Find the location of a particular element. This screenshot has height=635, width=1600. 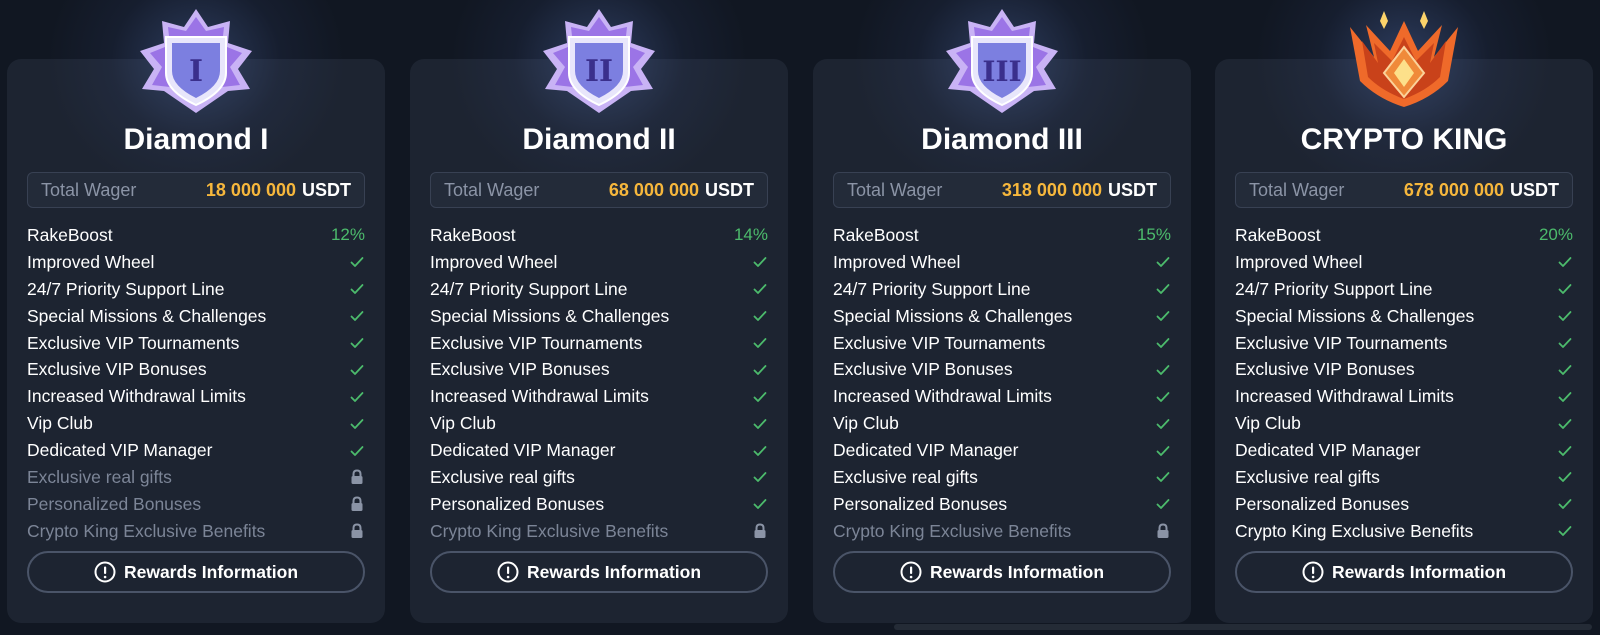

horizontal-scrollbar is located at coordinates (1243, 627).